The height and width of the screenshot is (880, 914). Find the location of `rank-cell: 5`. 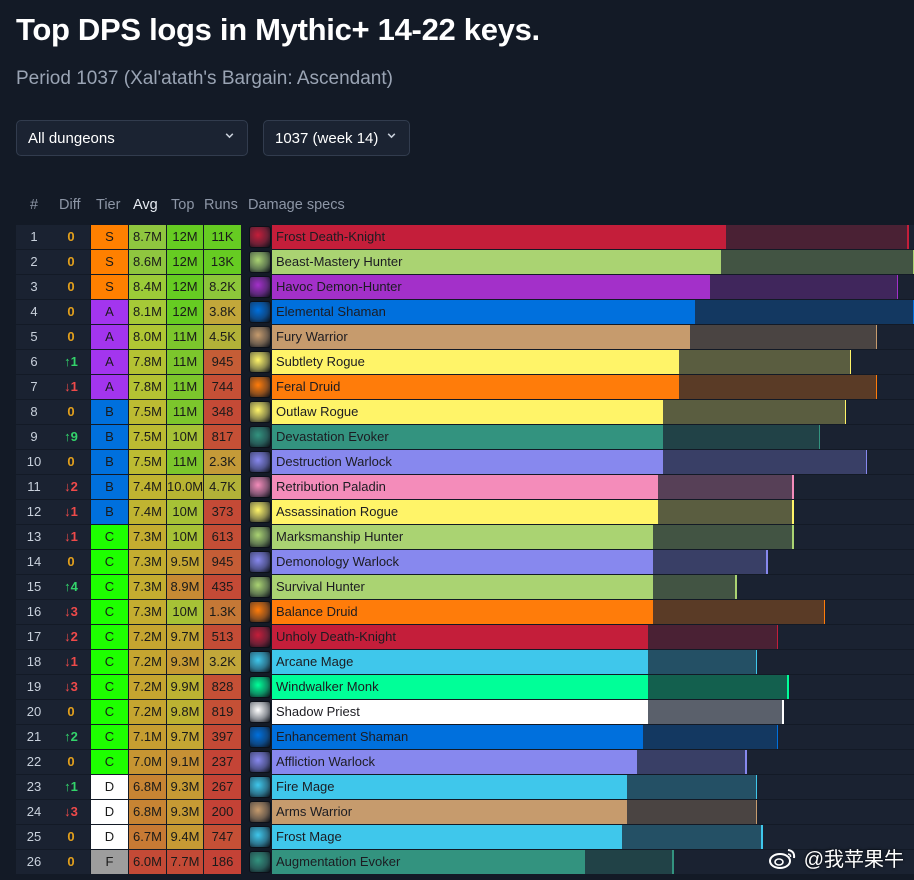

rank-cell: 5 is located at coordinates (34, 337).